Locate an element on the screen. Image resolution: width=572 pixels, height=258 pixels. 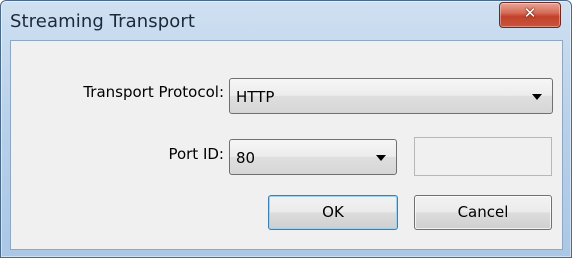
cancel-button: Cancel is located at coordinates (483, 212).